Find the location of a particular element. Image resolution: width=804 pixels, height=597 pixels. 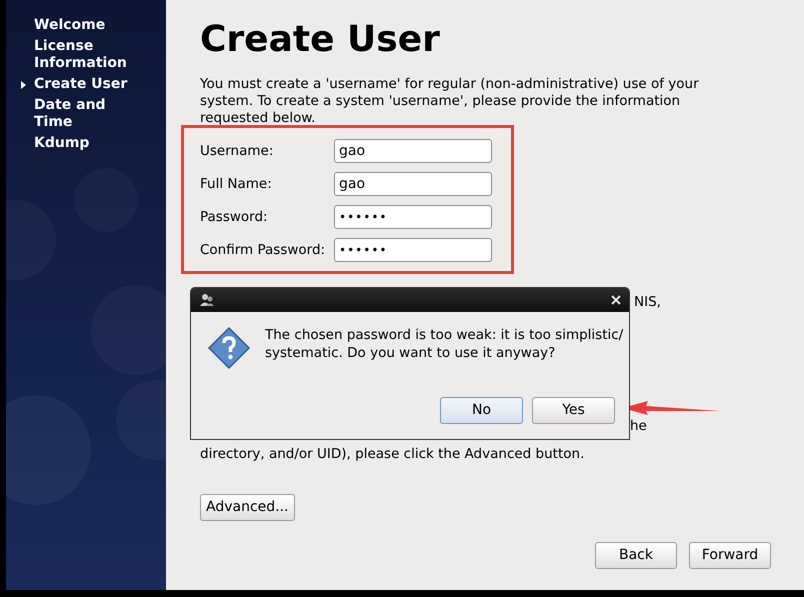

sidebar-item: Welcome is located at coordinates (89, 25).